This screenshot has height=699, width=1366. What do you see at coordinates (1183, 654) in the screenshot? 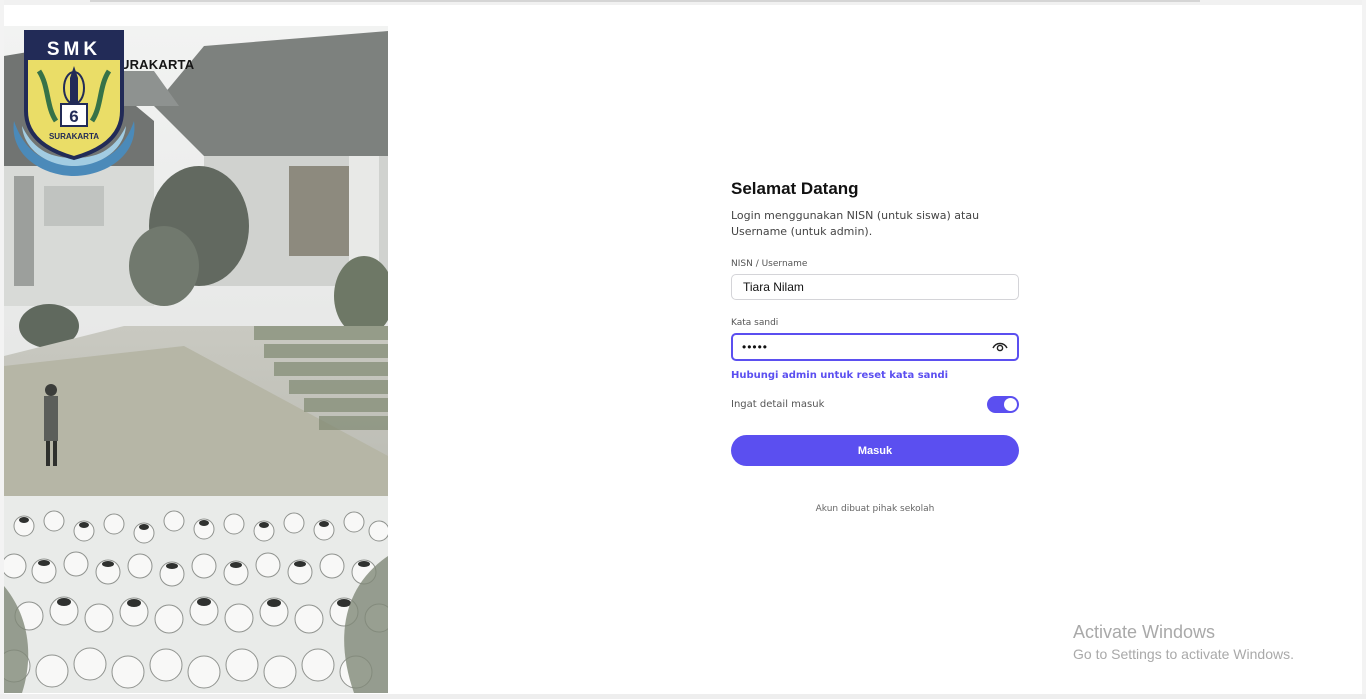
I see `watermark-subtitle: Go to Settings to activate Windows.` at bounding box center [1183, 654].